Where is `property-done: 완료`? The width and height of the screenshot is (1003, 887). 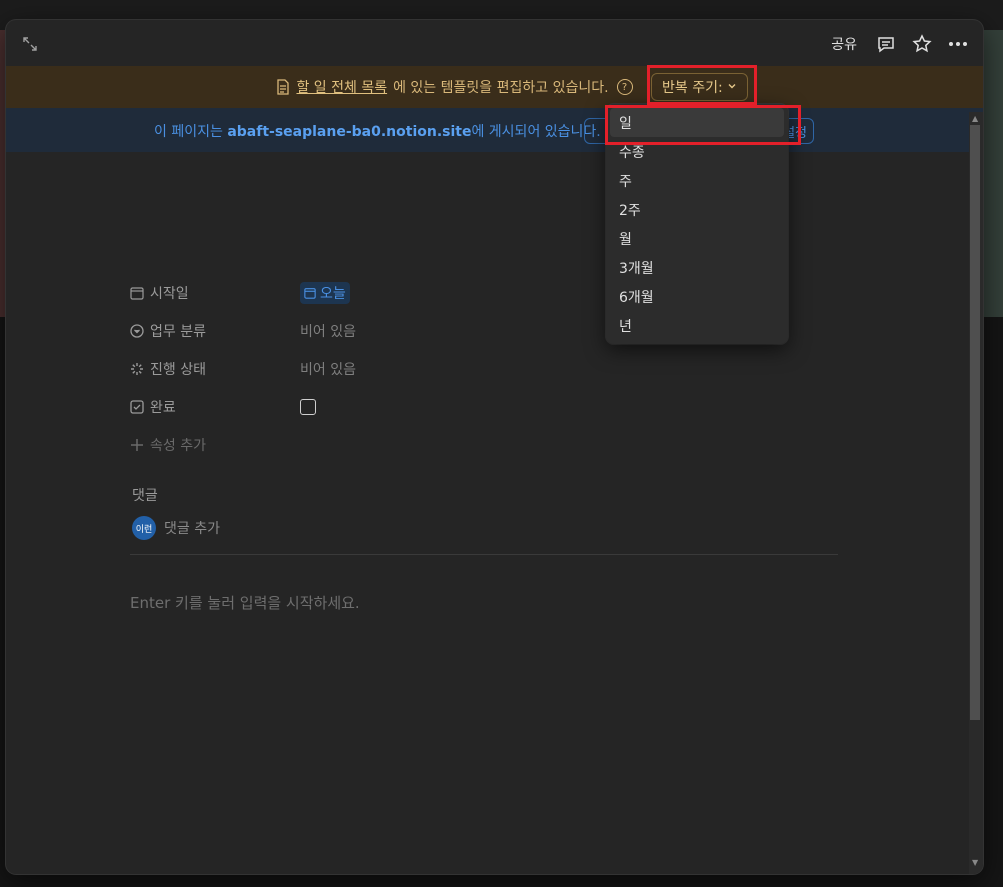 property-done: 완료 is located at coordinates (490, 407).